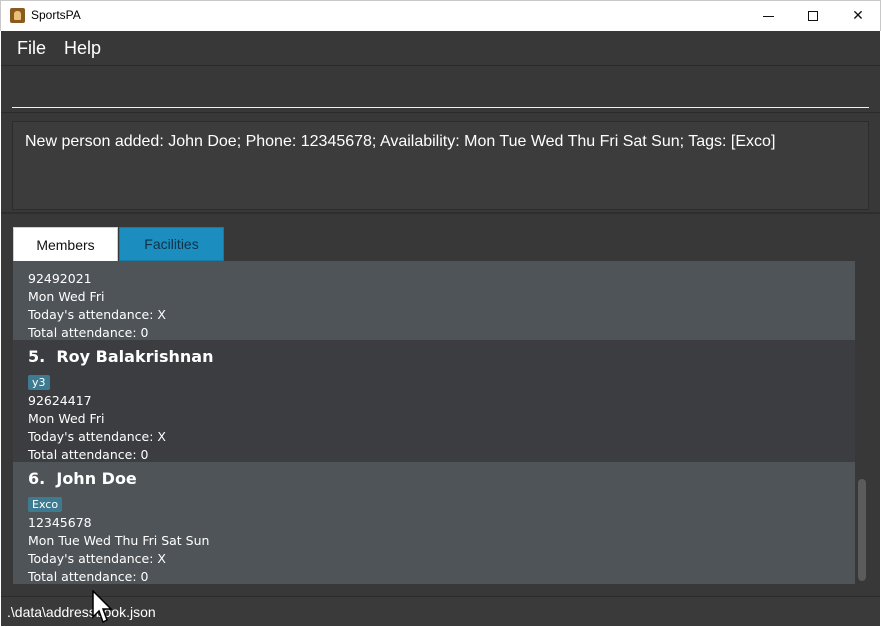 The height and width of the screenshot is (627, 881). I want to click on person-header: 5. Roy Balakrishnan, so click(120, 356).